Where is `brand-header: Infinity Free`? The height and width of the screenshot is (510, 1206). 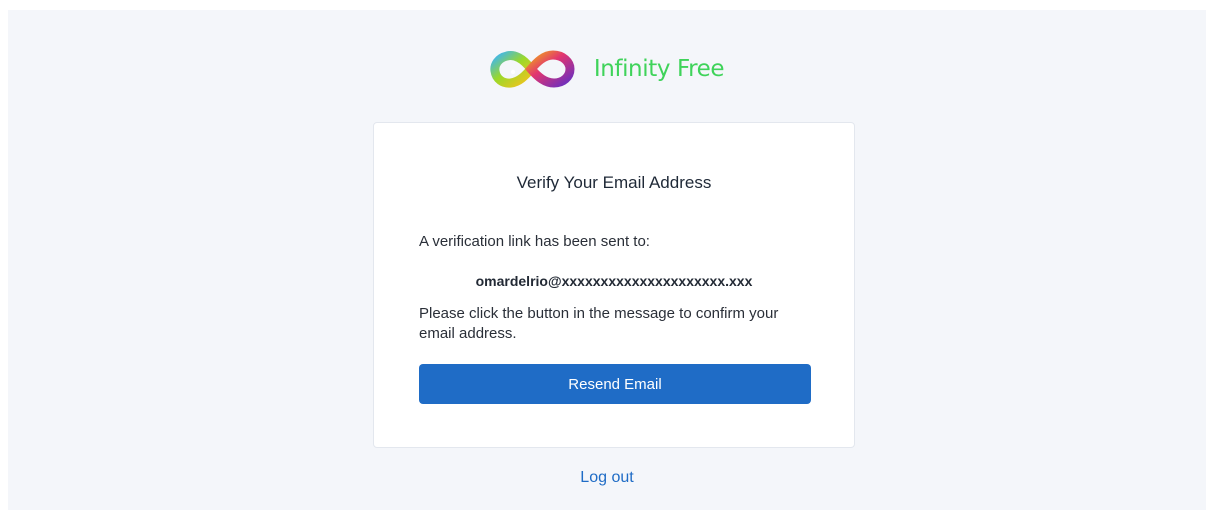
brand-header: Infinity Free is located at coordinates (607, 69).